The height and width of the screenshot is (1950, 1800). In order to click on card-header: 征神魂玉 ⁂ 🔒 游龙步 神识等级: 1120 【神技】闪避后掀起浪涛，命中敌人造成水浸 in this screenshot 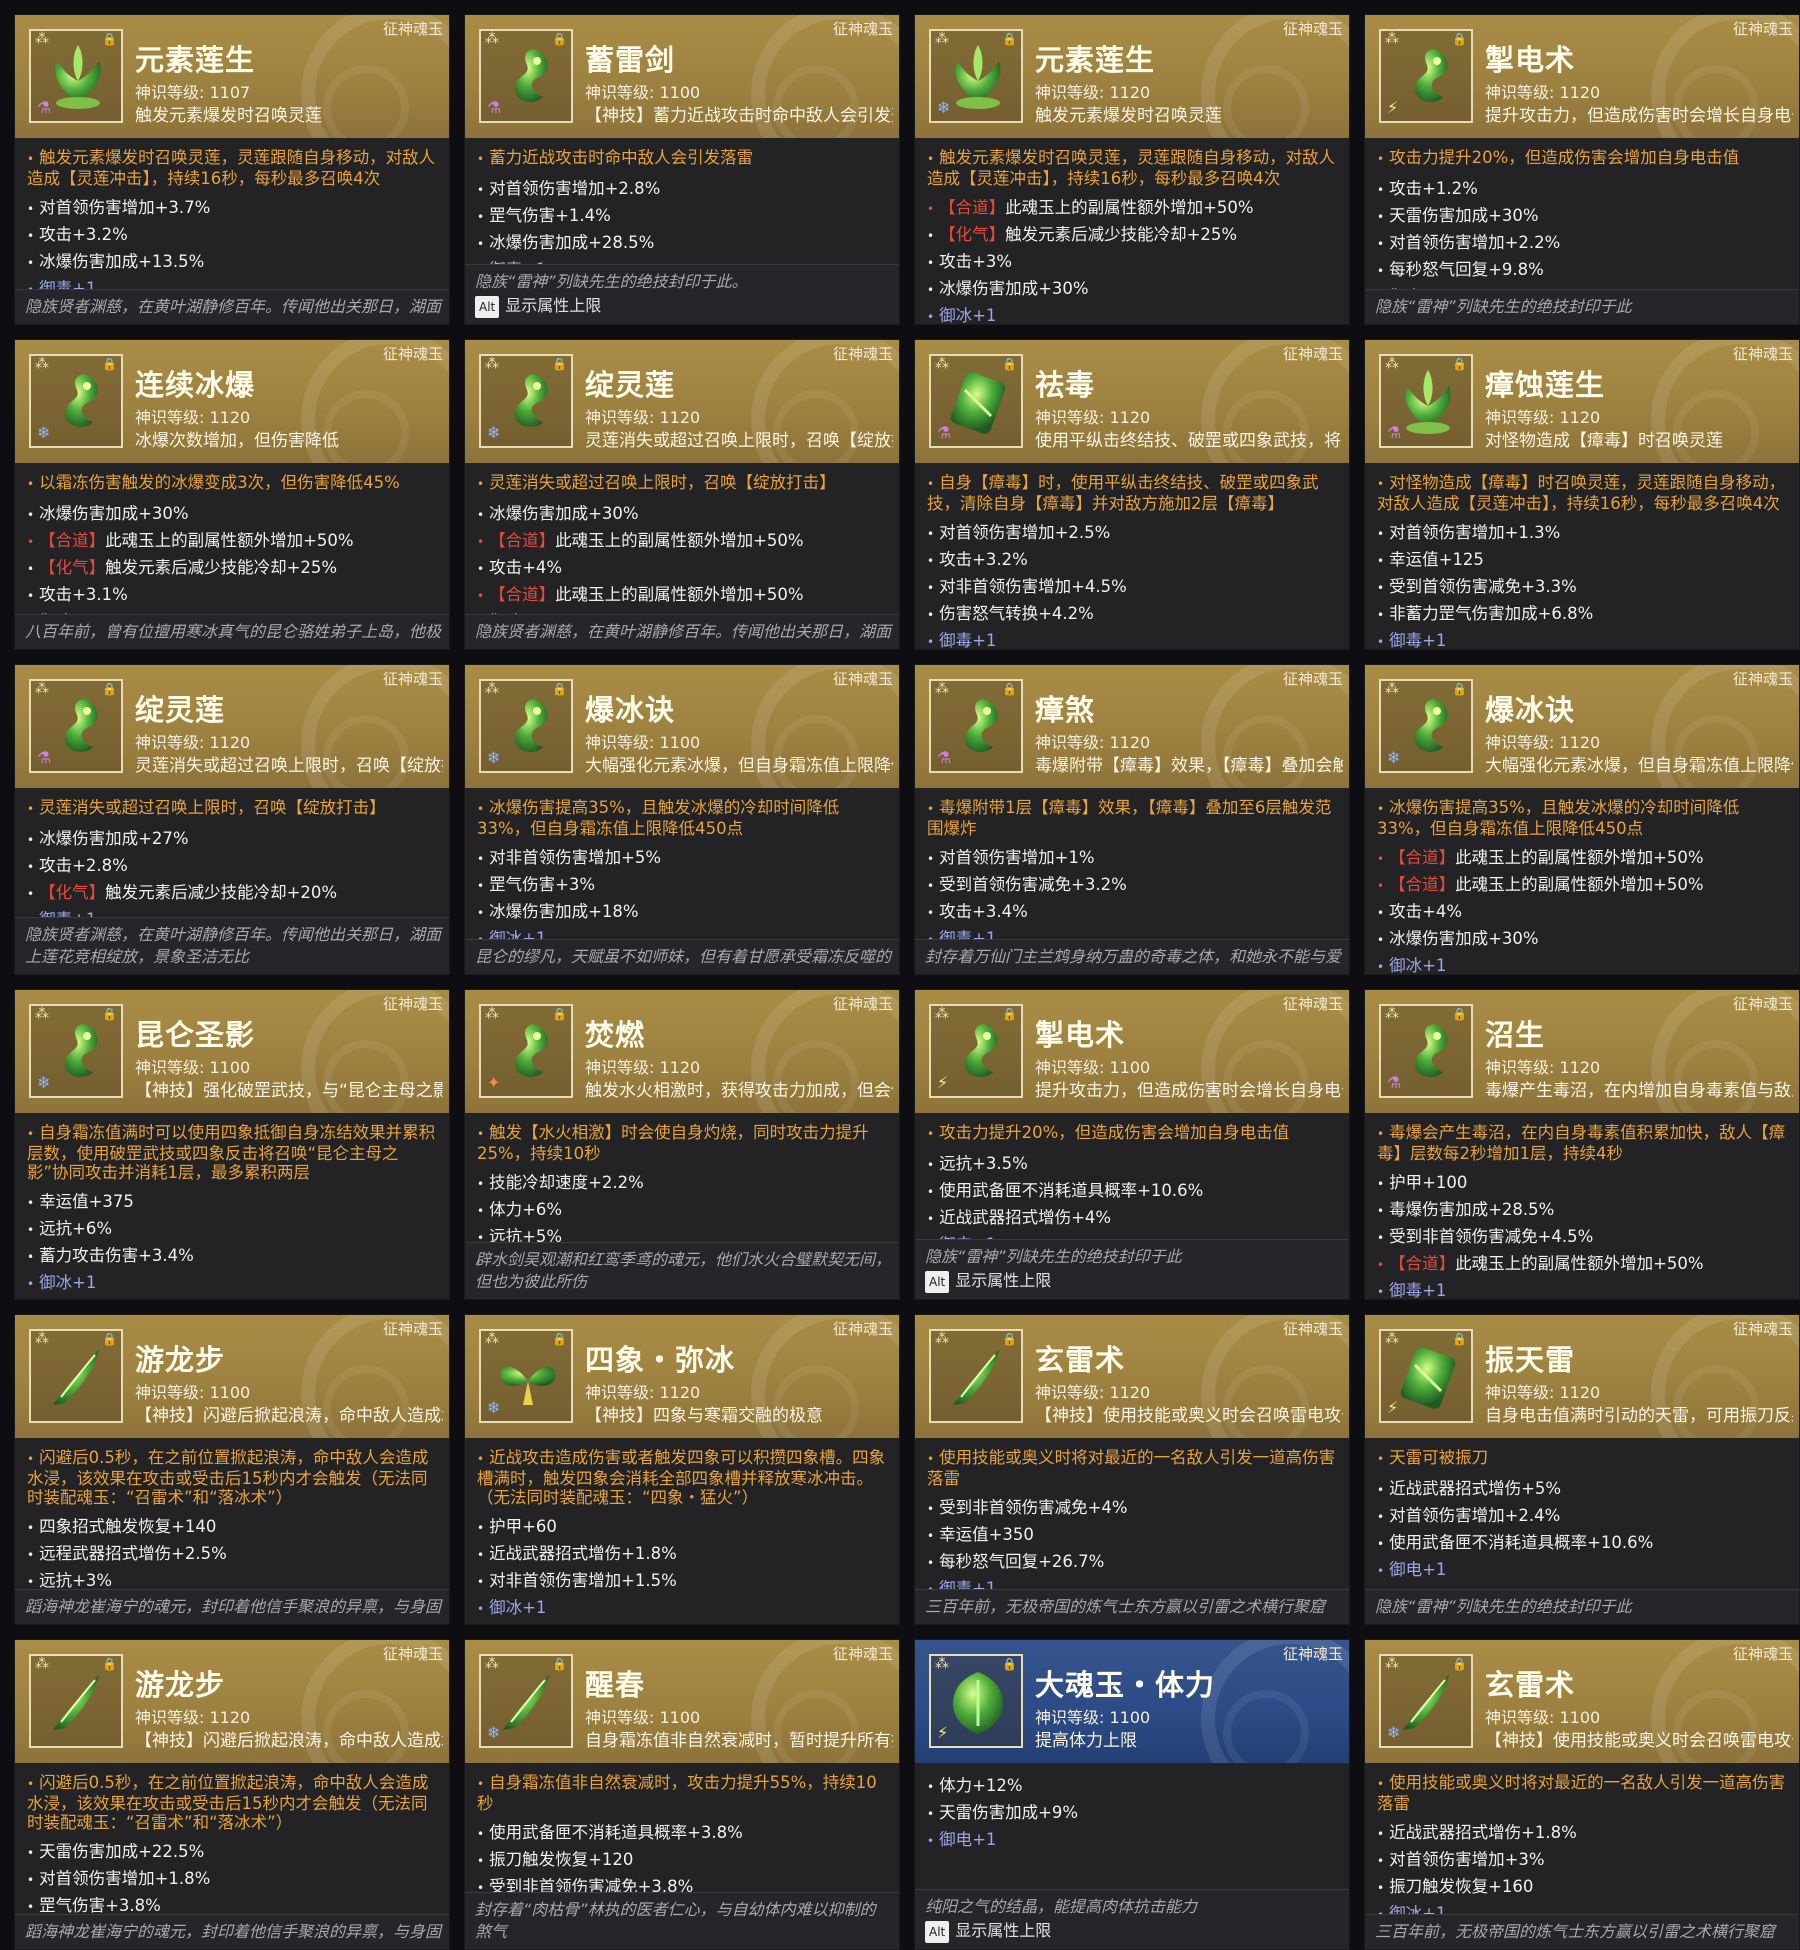, I will do `click(232, 1701)`.